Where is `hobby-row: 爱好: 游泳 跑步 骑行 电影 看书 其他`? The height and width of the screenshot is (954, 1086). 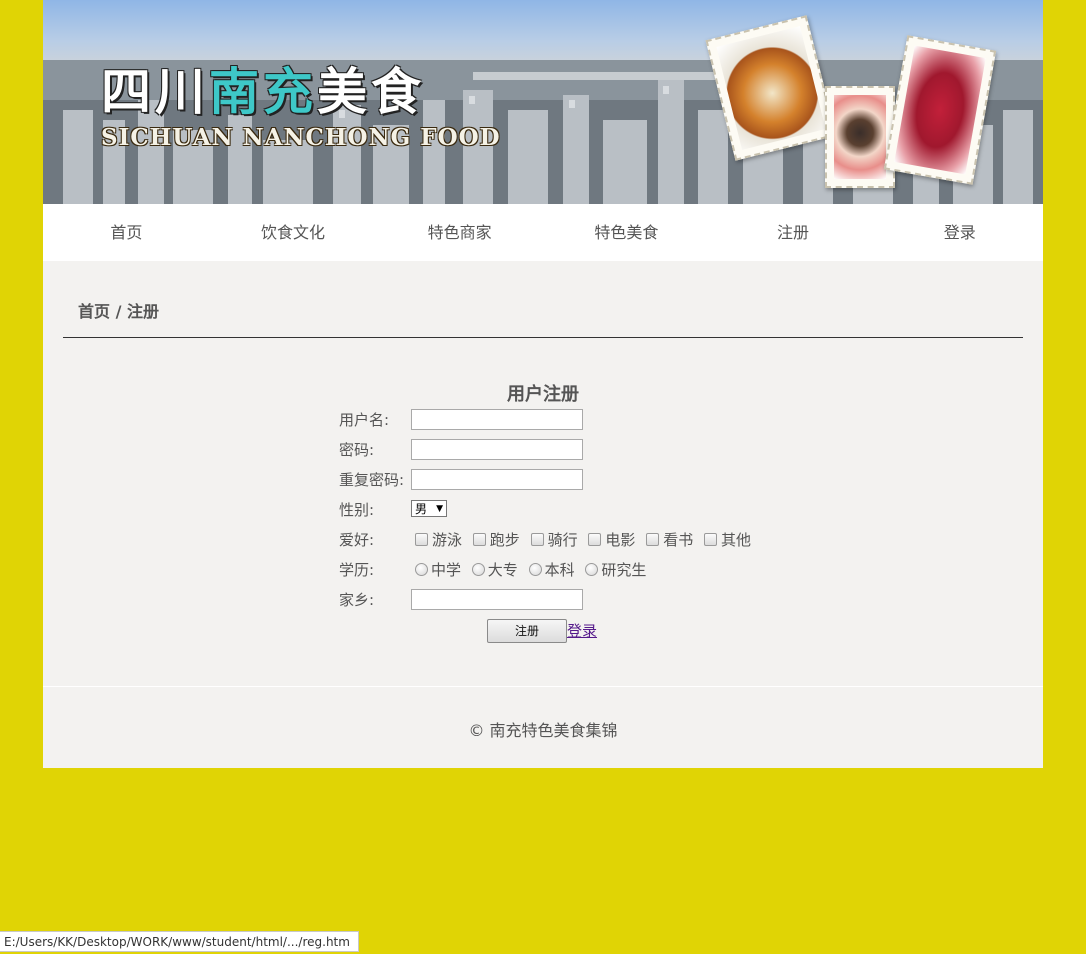 hobby-row: 爱好: 游泳 跑步 骑行 电影 看书 其他 is located at coordinates (545, 540).